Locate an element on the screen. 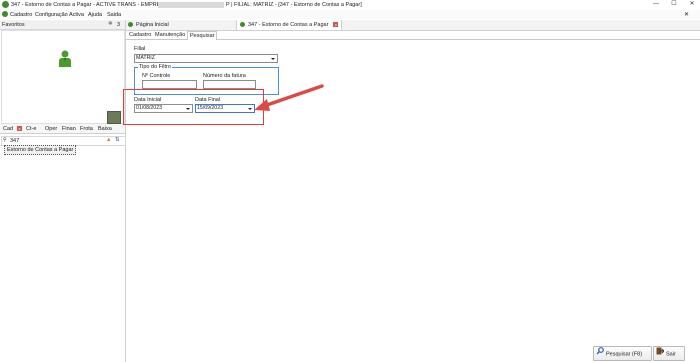 Image resolution: width=700 pixels, height=362 pixels. close-button: ✕ is located at coordinates (692, 4).